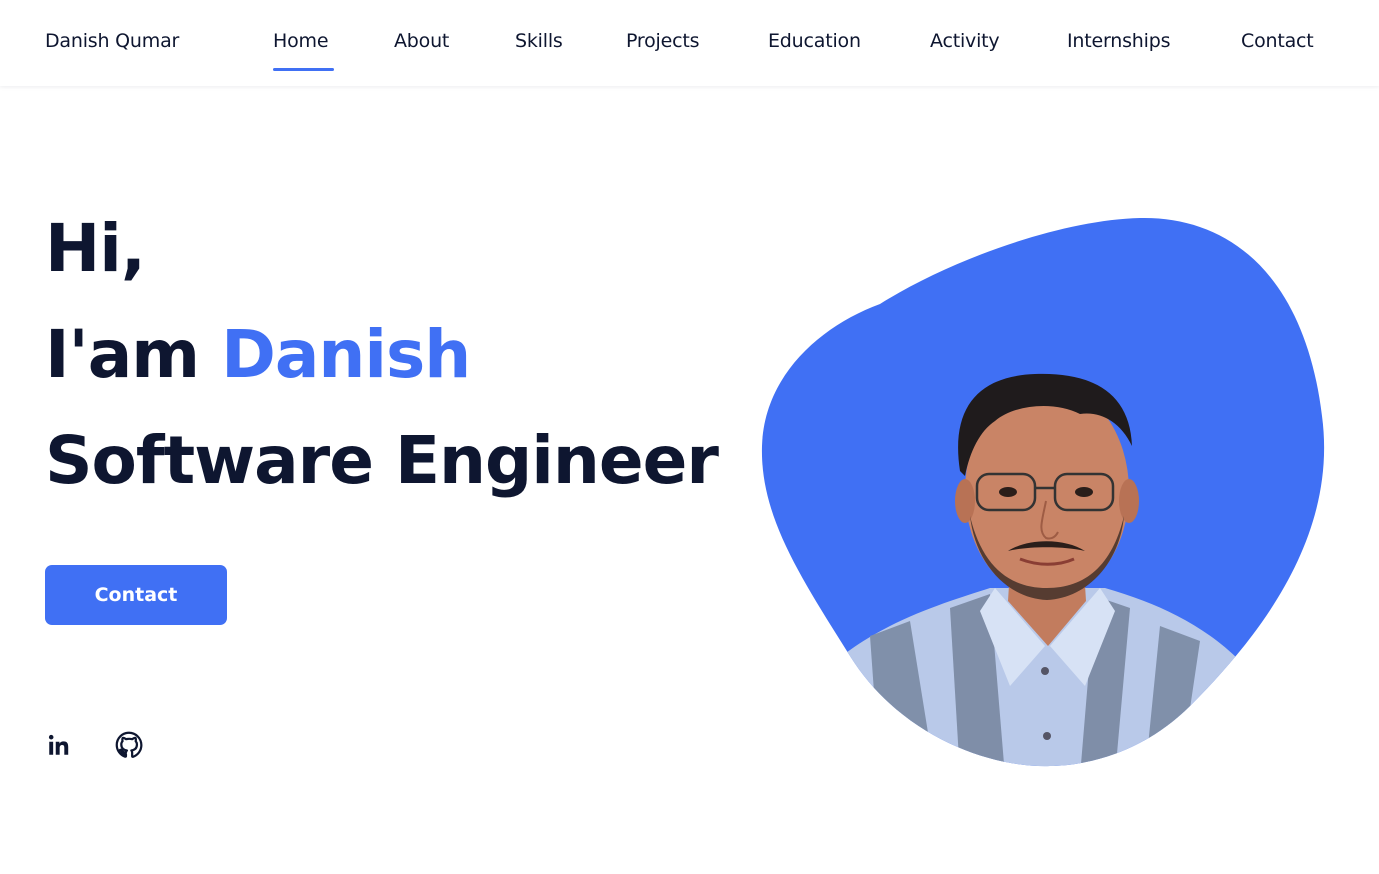  I want to click on nav-item-education: Education, so click(814, 41).